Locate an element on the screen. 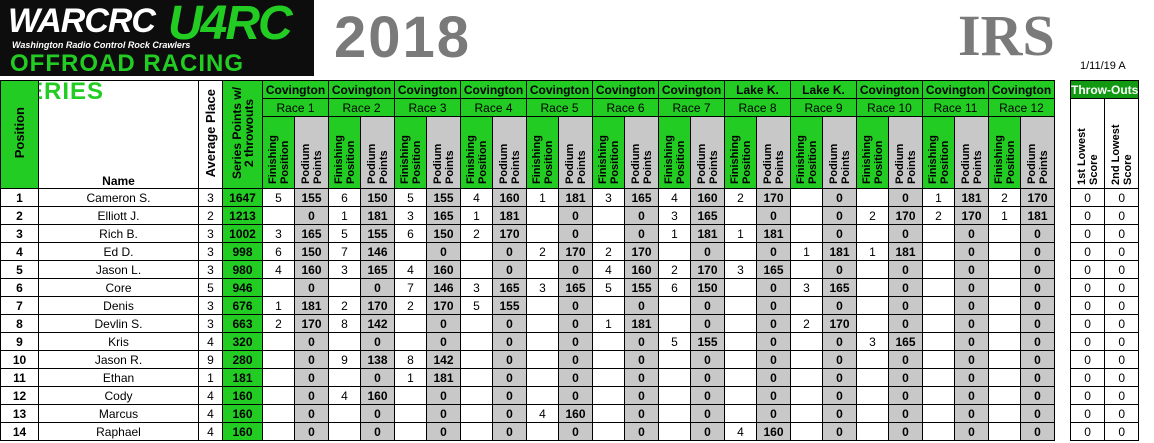 This screenshot has height=443, width=1154. row-avg-place: 3 is located at coordinates (210, 305).